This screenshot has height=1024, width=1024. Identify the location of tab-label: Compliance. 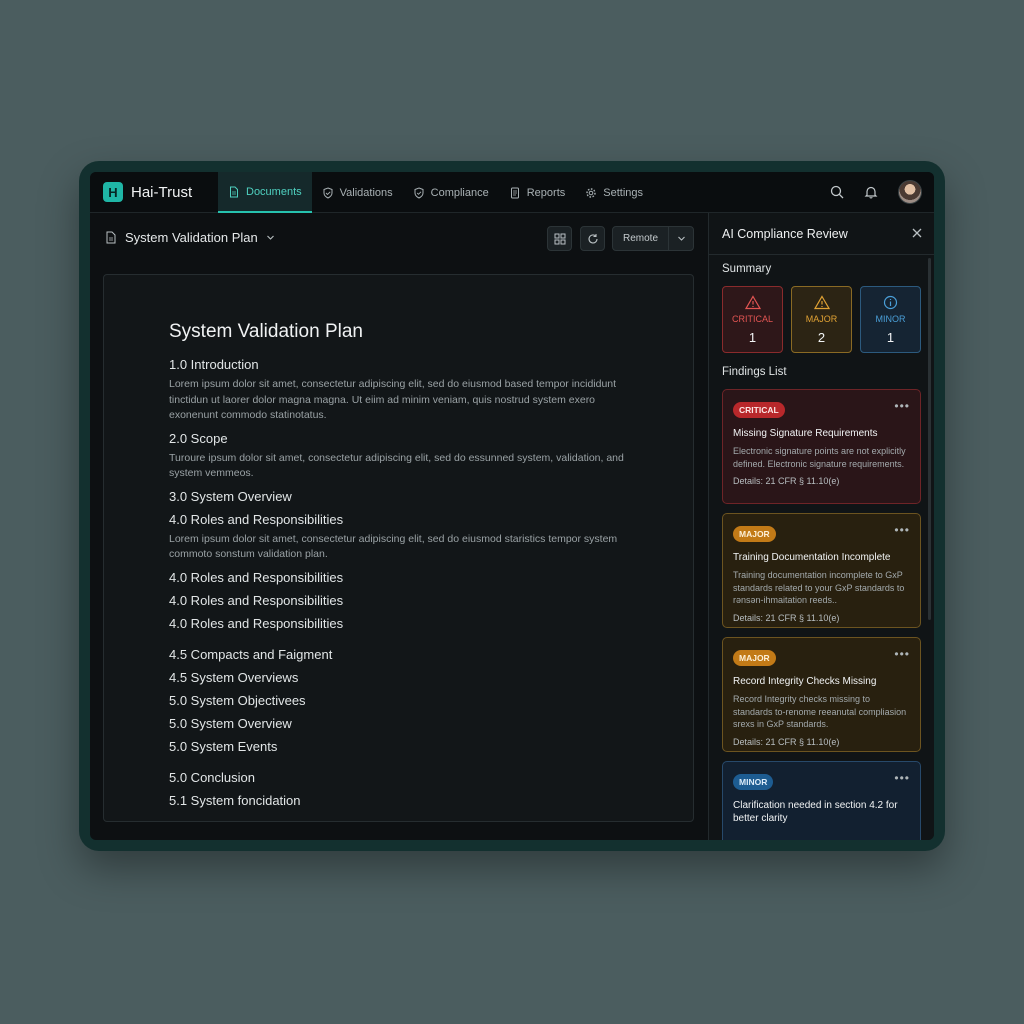
(459, 192).